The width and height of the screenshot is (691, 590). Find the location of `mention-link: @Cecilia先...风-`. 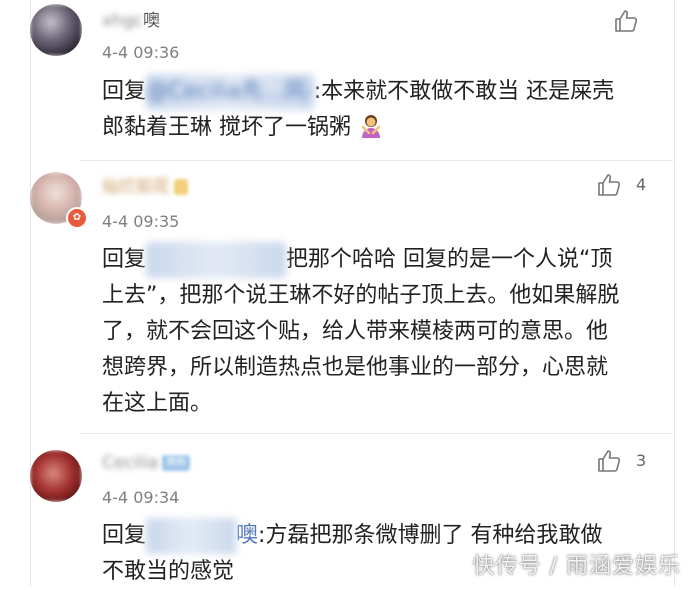

mention-link: @Cecilia先...风- is located at coordinates (230, 92).